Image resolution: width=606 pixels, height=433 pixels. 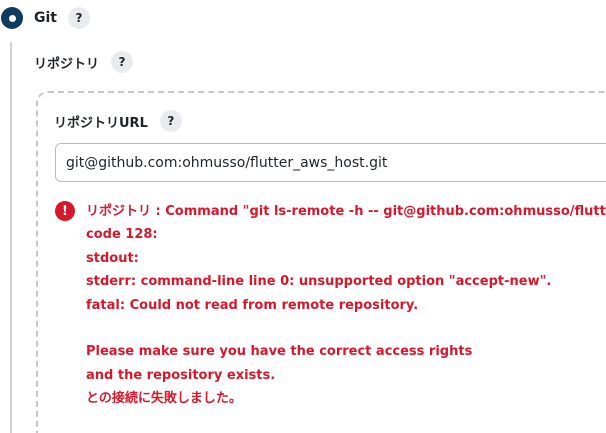 I want to click on error-icon: !, so click(x=65, y=211).